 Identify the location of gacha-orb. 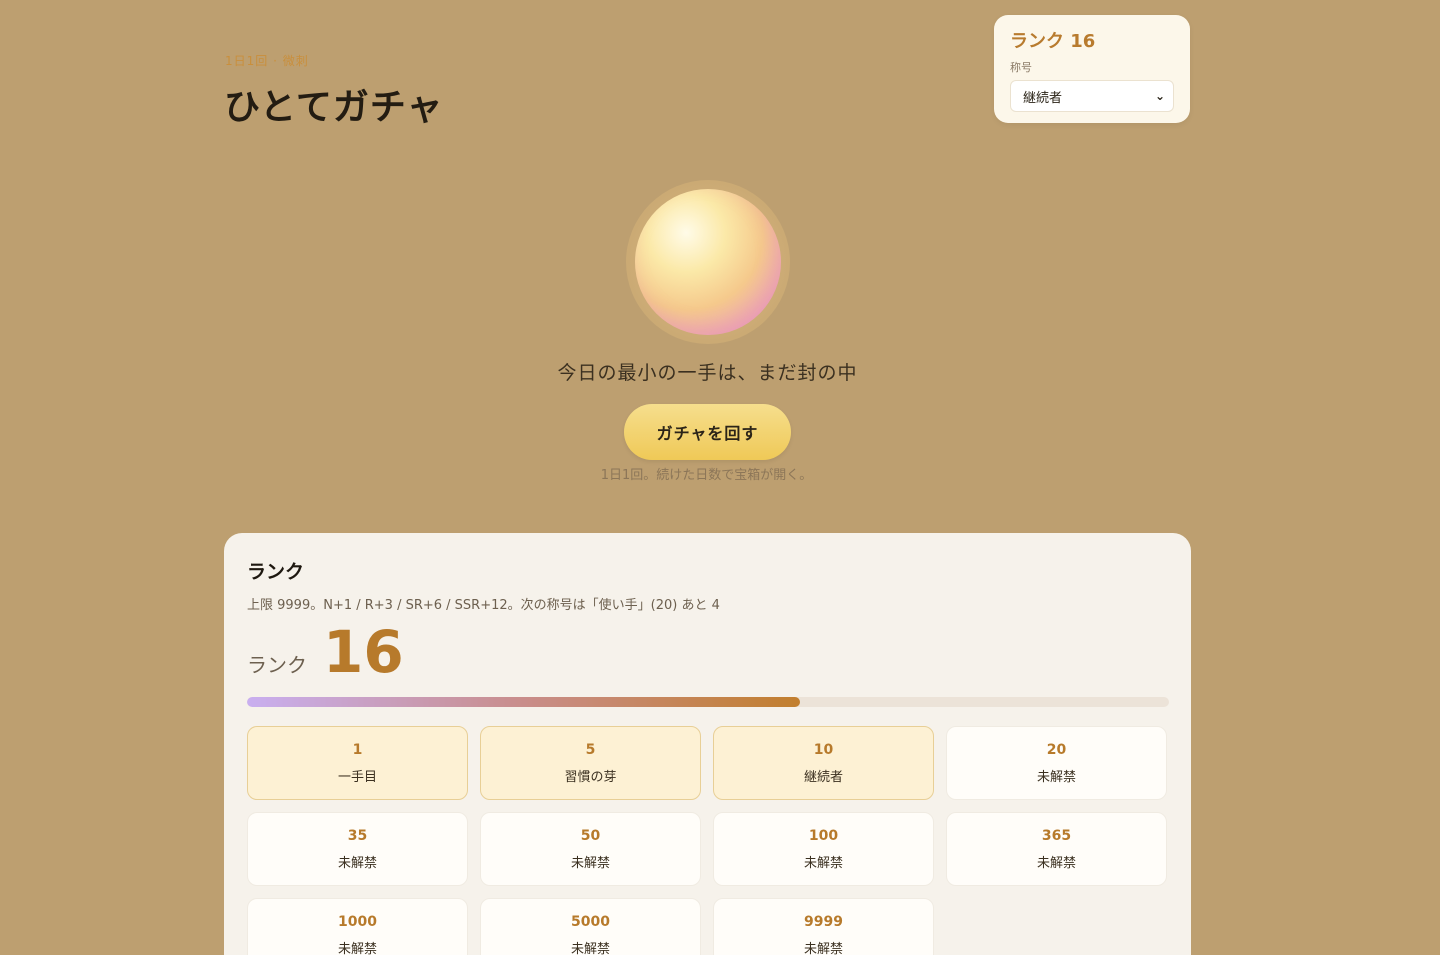
(708, 262).